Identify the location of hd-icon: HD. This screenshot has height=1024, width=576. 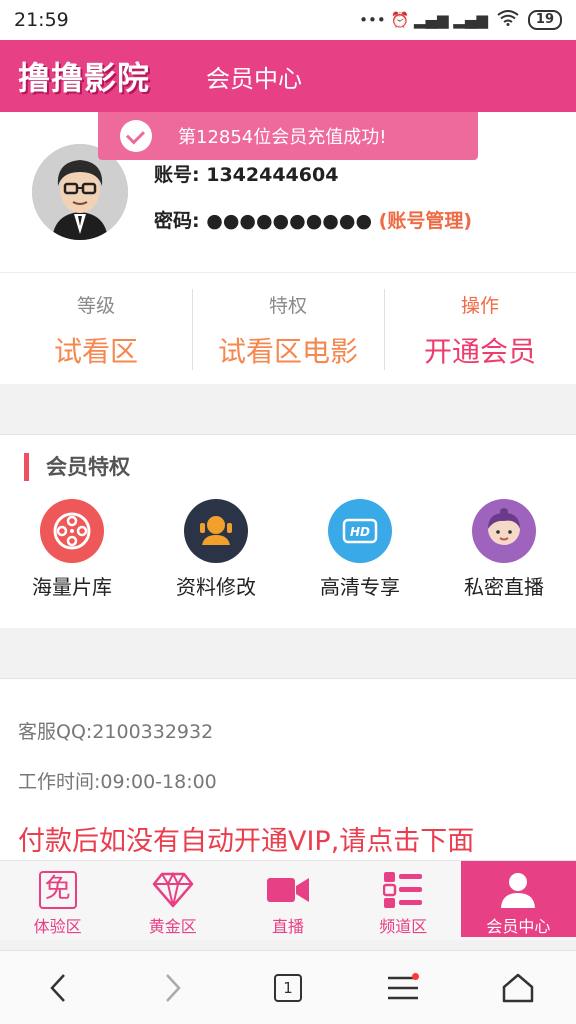
(360, 531).